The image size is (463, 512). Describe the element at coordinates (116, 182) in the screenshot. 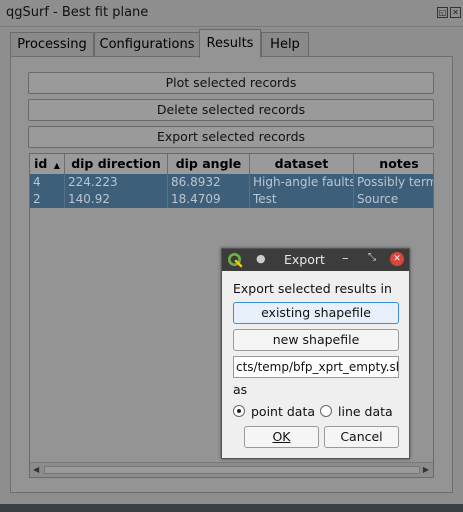

I see `cell-dip-direction: 224.223` at that location.